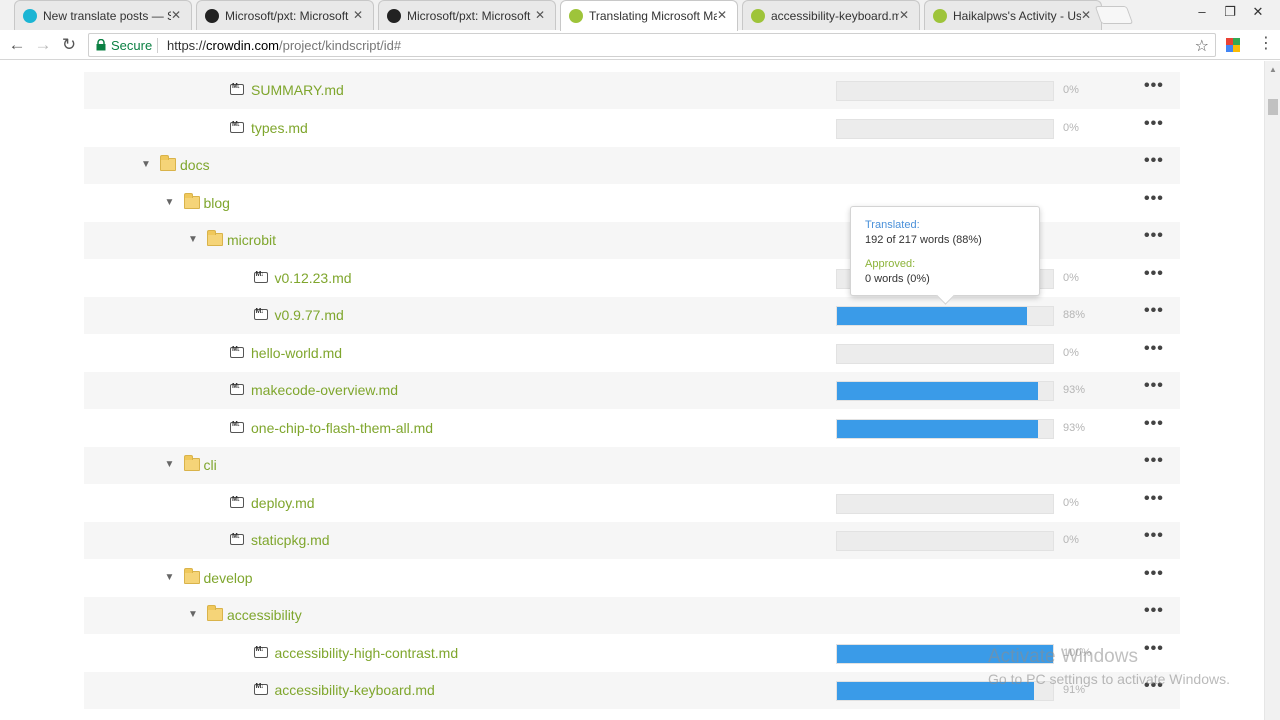 Image resolution: width=1280 pixels, height=720 pixels. Describe the element at coordinates (283, 503) in the screenshot. I see `file-name-link: deploy.md` at that location.